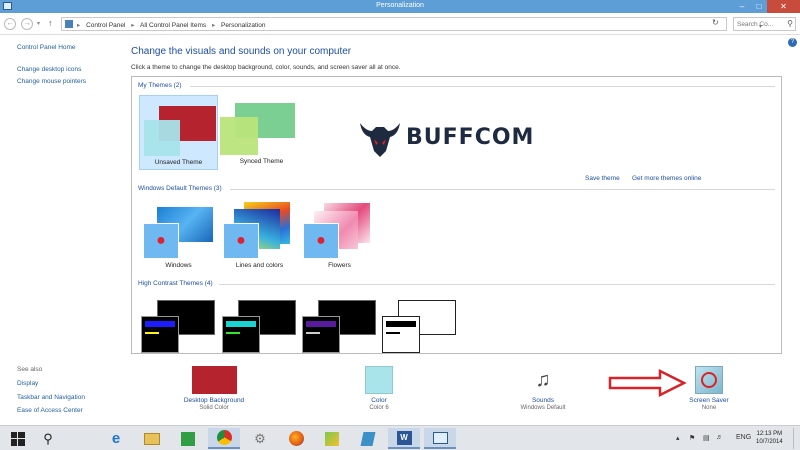 This screenshot has width=800, height=450. I want to click on start-button, so click(18, 438).